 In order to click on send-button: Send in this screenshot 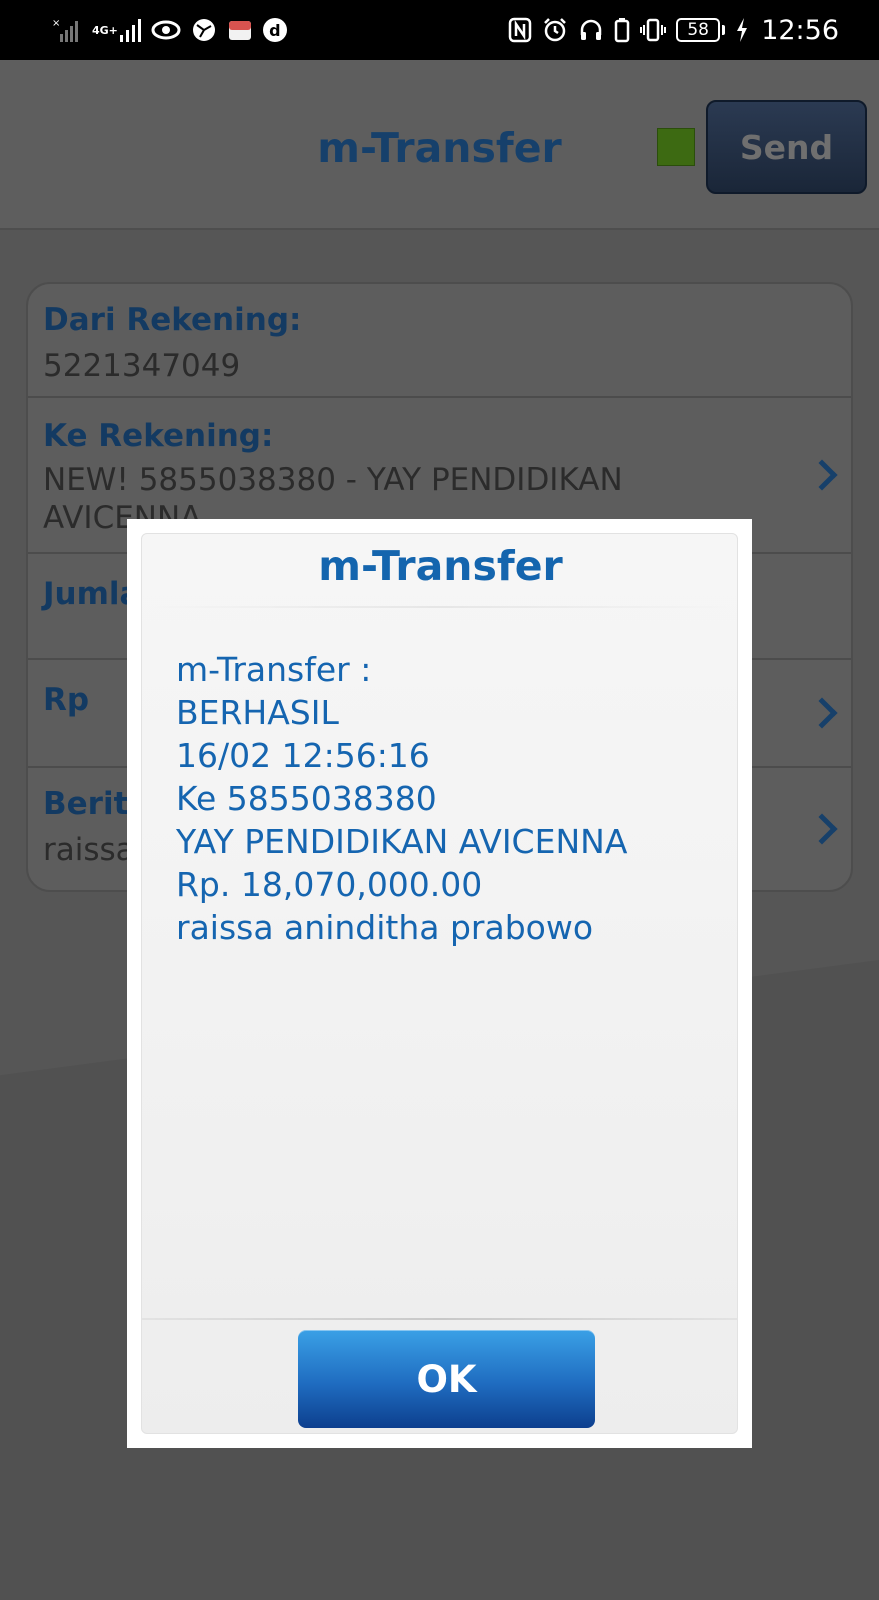, I will do `click(786, 147)`.